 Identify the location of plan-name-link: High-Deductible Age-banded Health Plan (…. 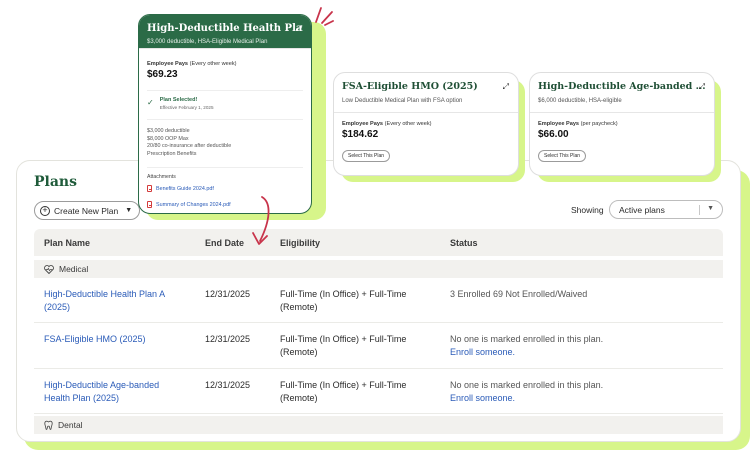
(101, 392).